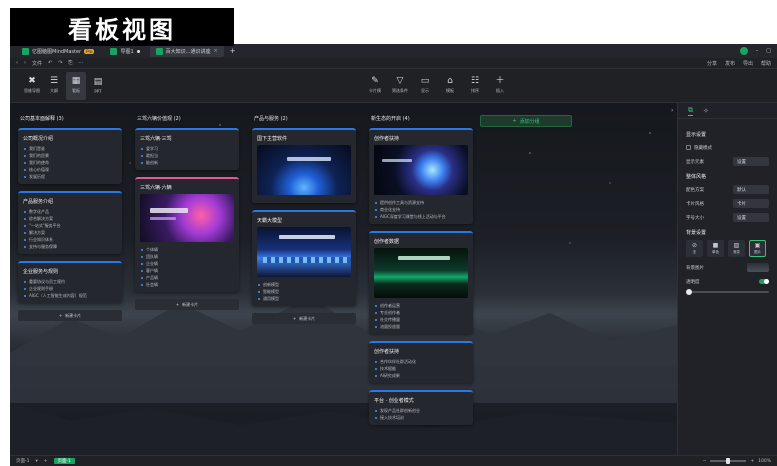  I want to click on insert-button: ＋ 插入, so click(500, 86).